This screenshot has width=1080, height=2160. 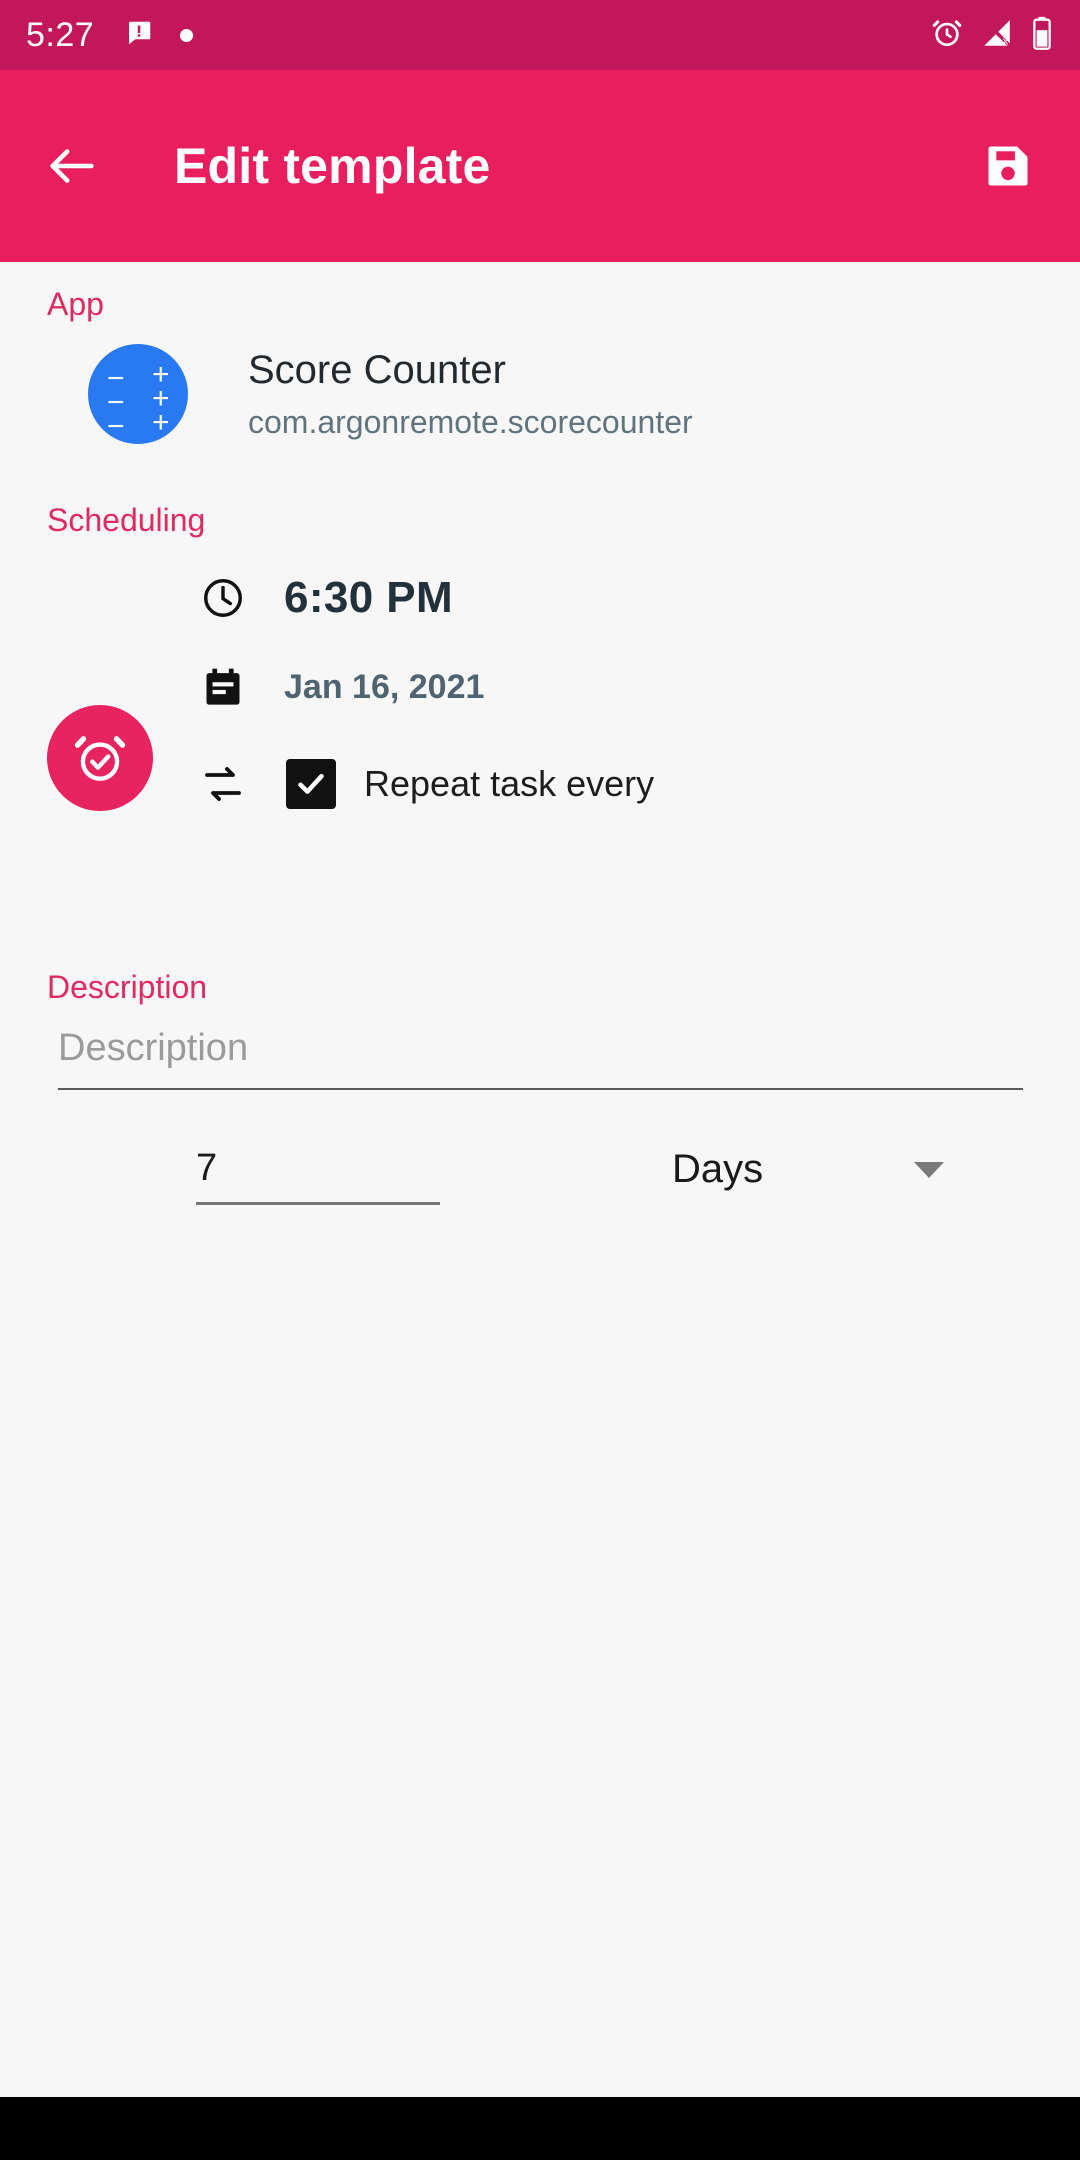 I want to click on battery-icon, so click(x=1042, y=35).